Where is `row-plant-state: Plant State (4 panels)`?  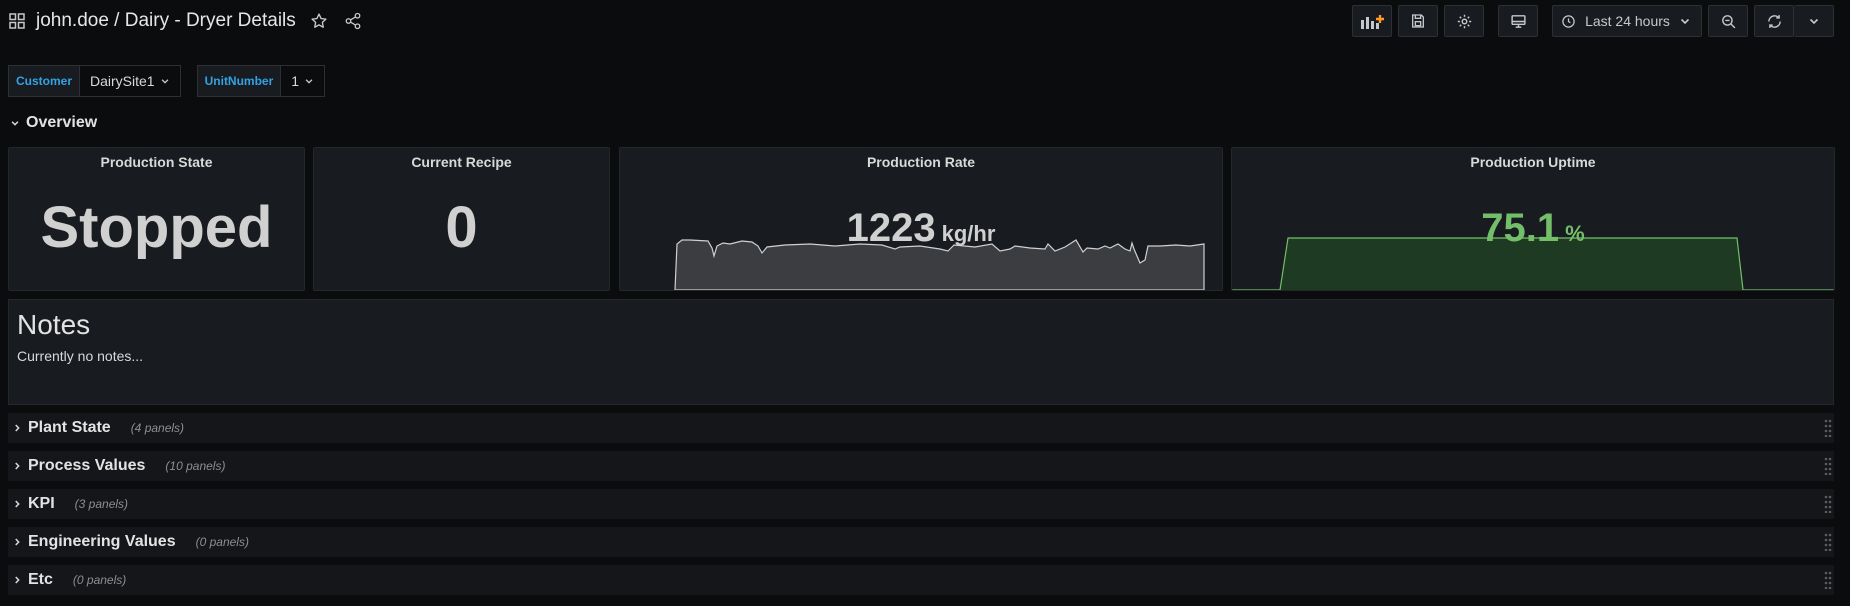 row-plant-state: Plant State (4 panels) is located at coordinates (921, 428).